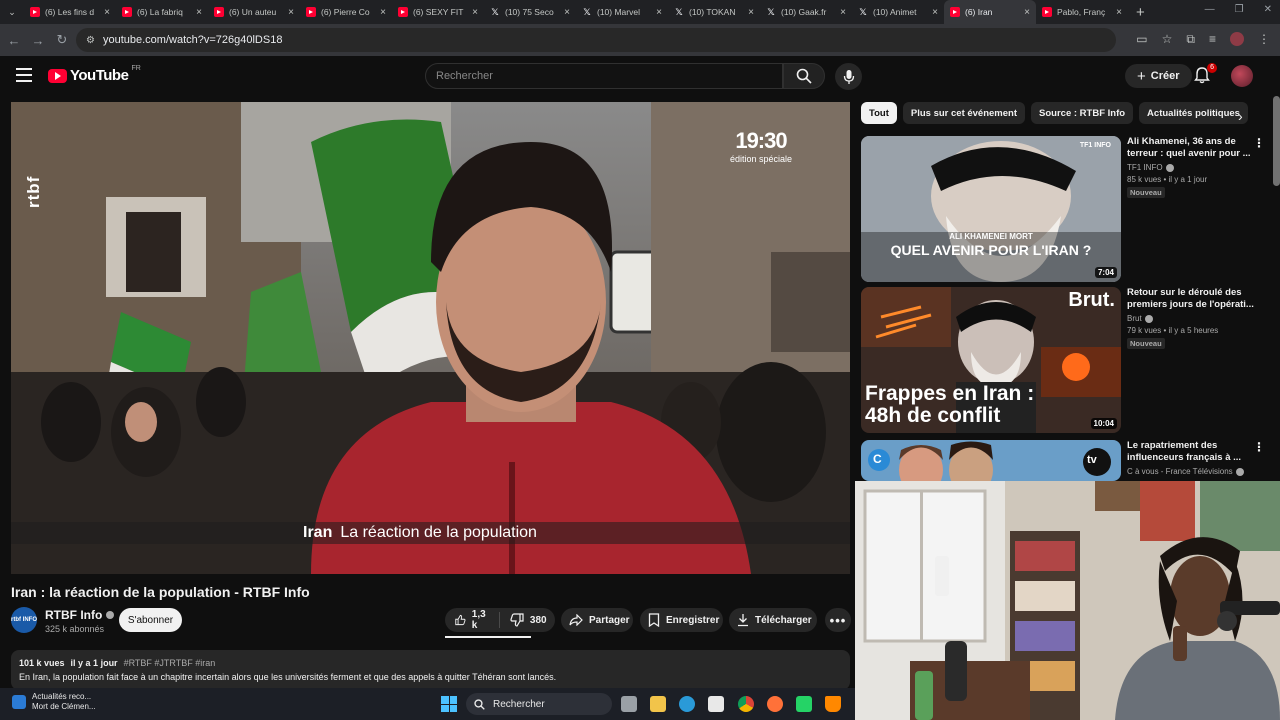 This screenshot has width=1280, height=720. I want to click on chip-politics: Actualités politiques, so click(1193, 113).